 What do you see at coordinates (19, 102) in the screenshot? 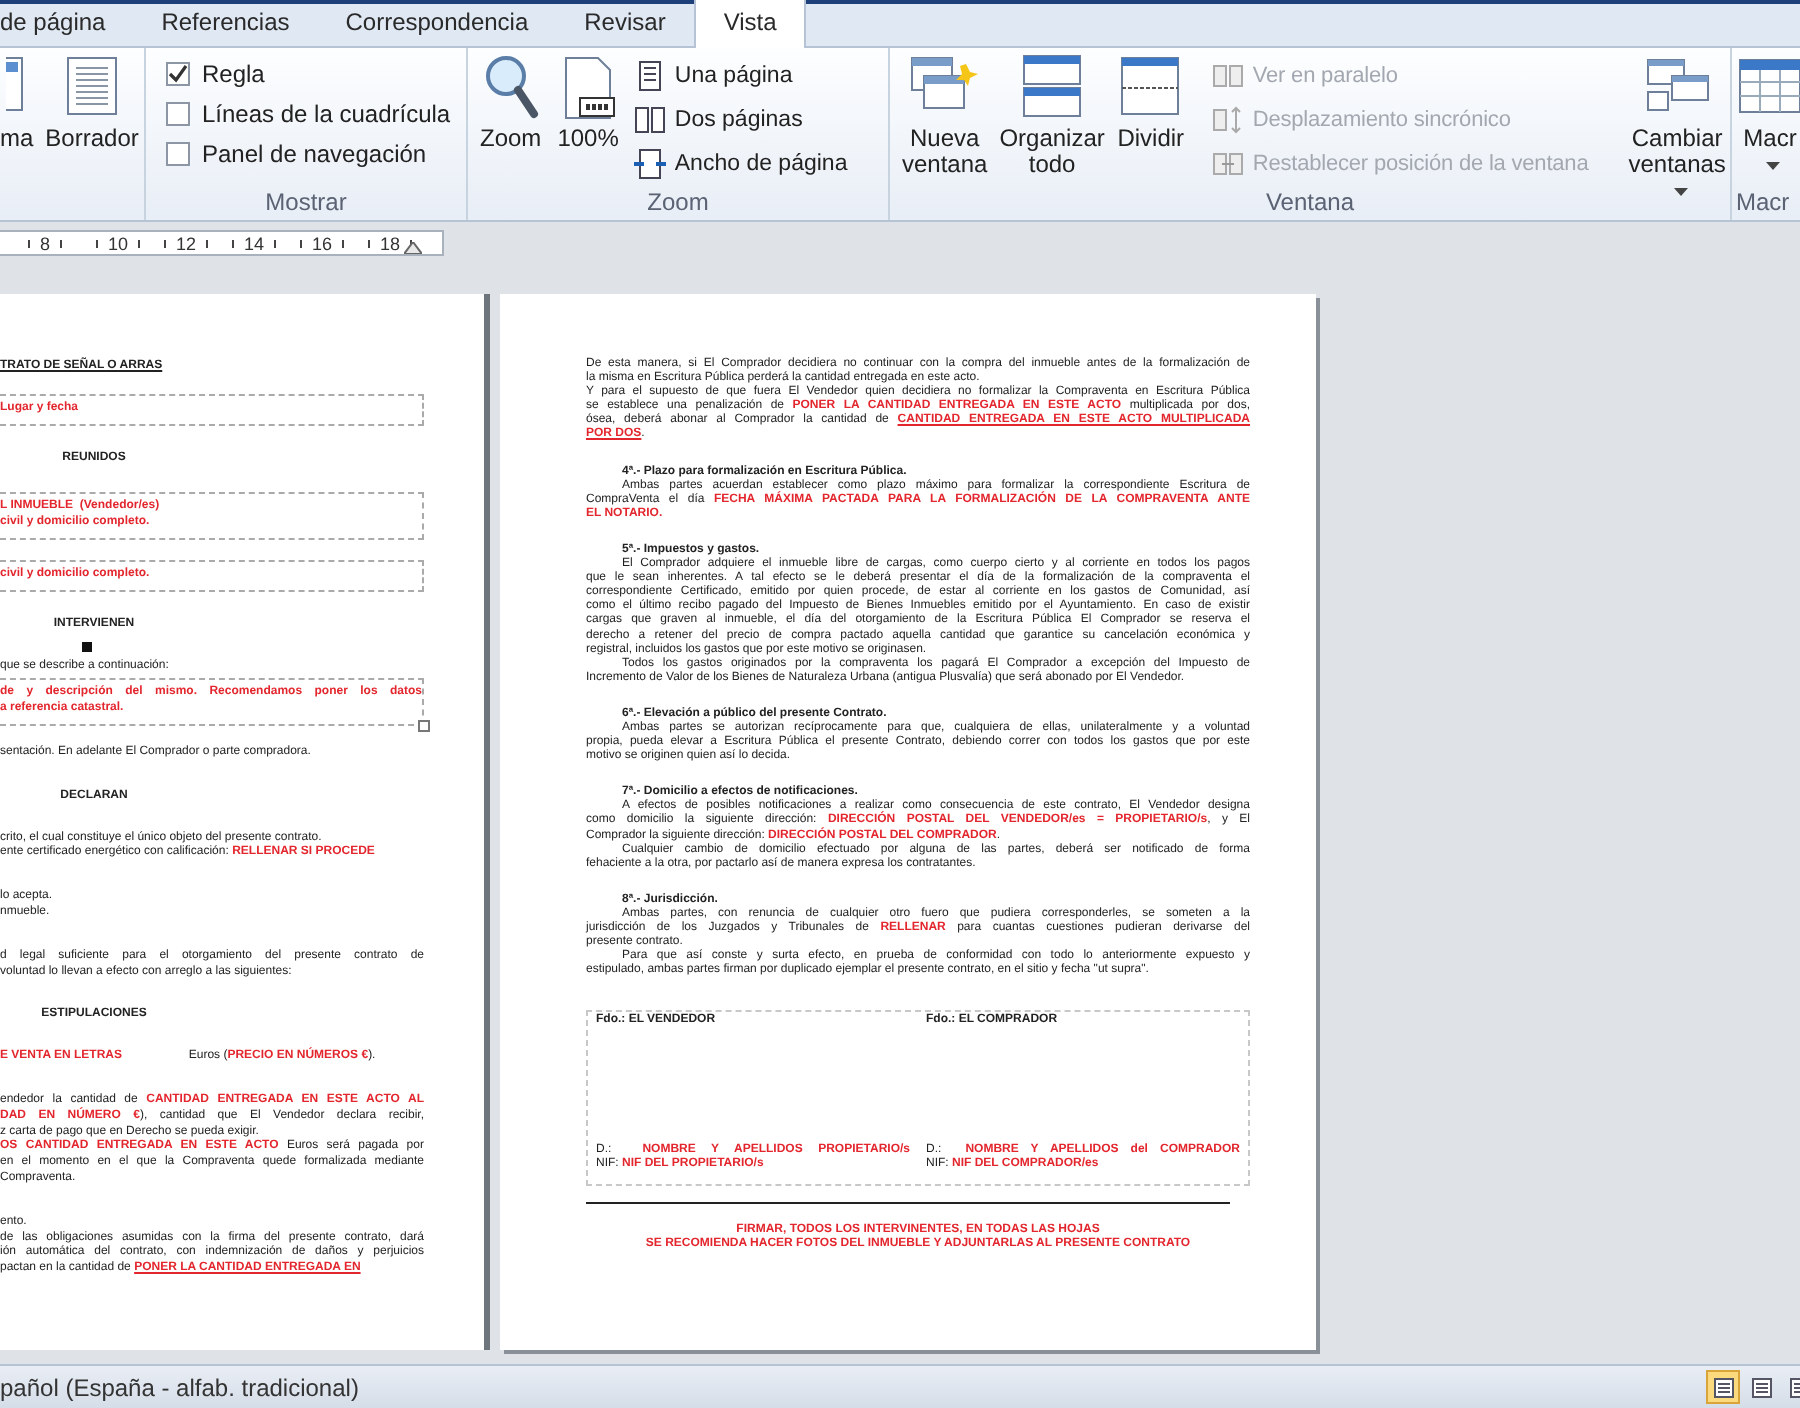
I see `ribbon-button: ma` at bounding box center [19, 102].